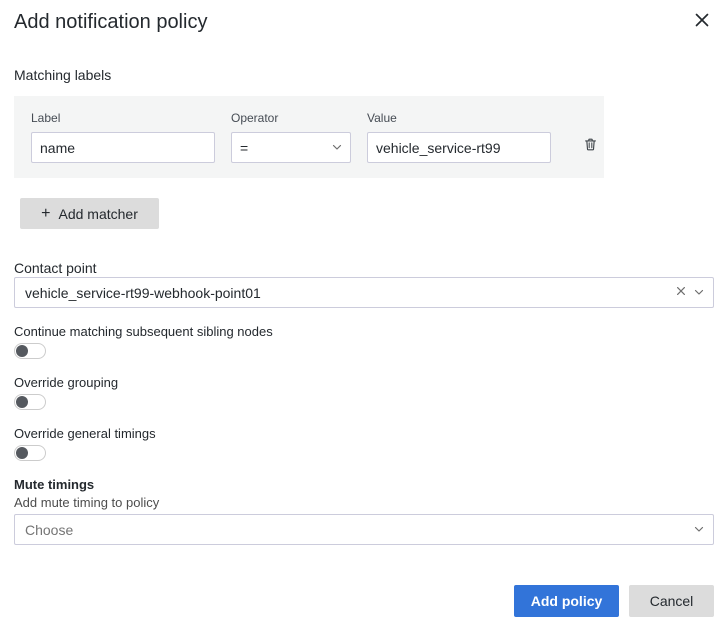 This screenshot has height=623, width=724. I want to click on add-matcher-button: + Add matcher, so click(89, 213).